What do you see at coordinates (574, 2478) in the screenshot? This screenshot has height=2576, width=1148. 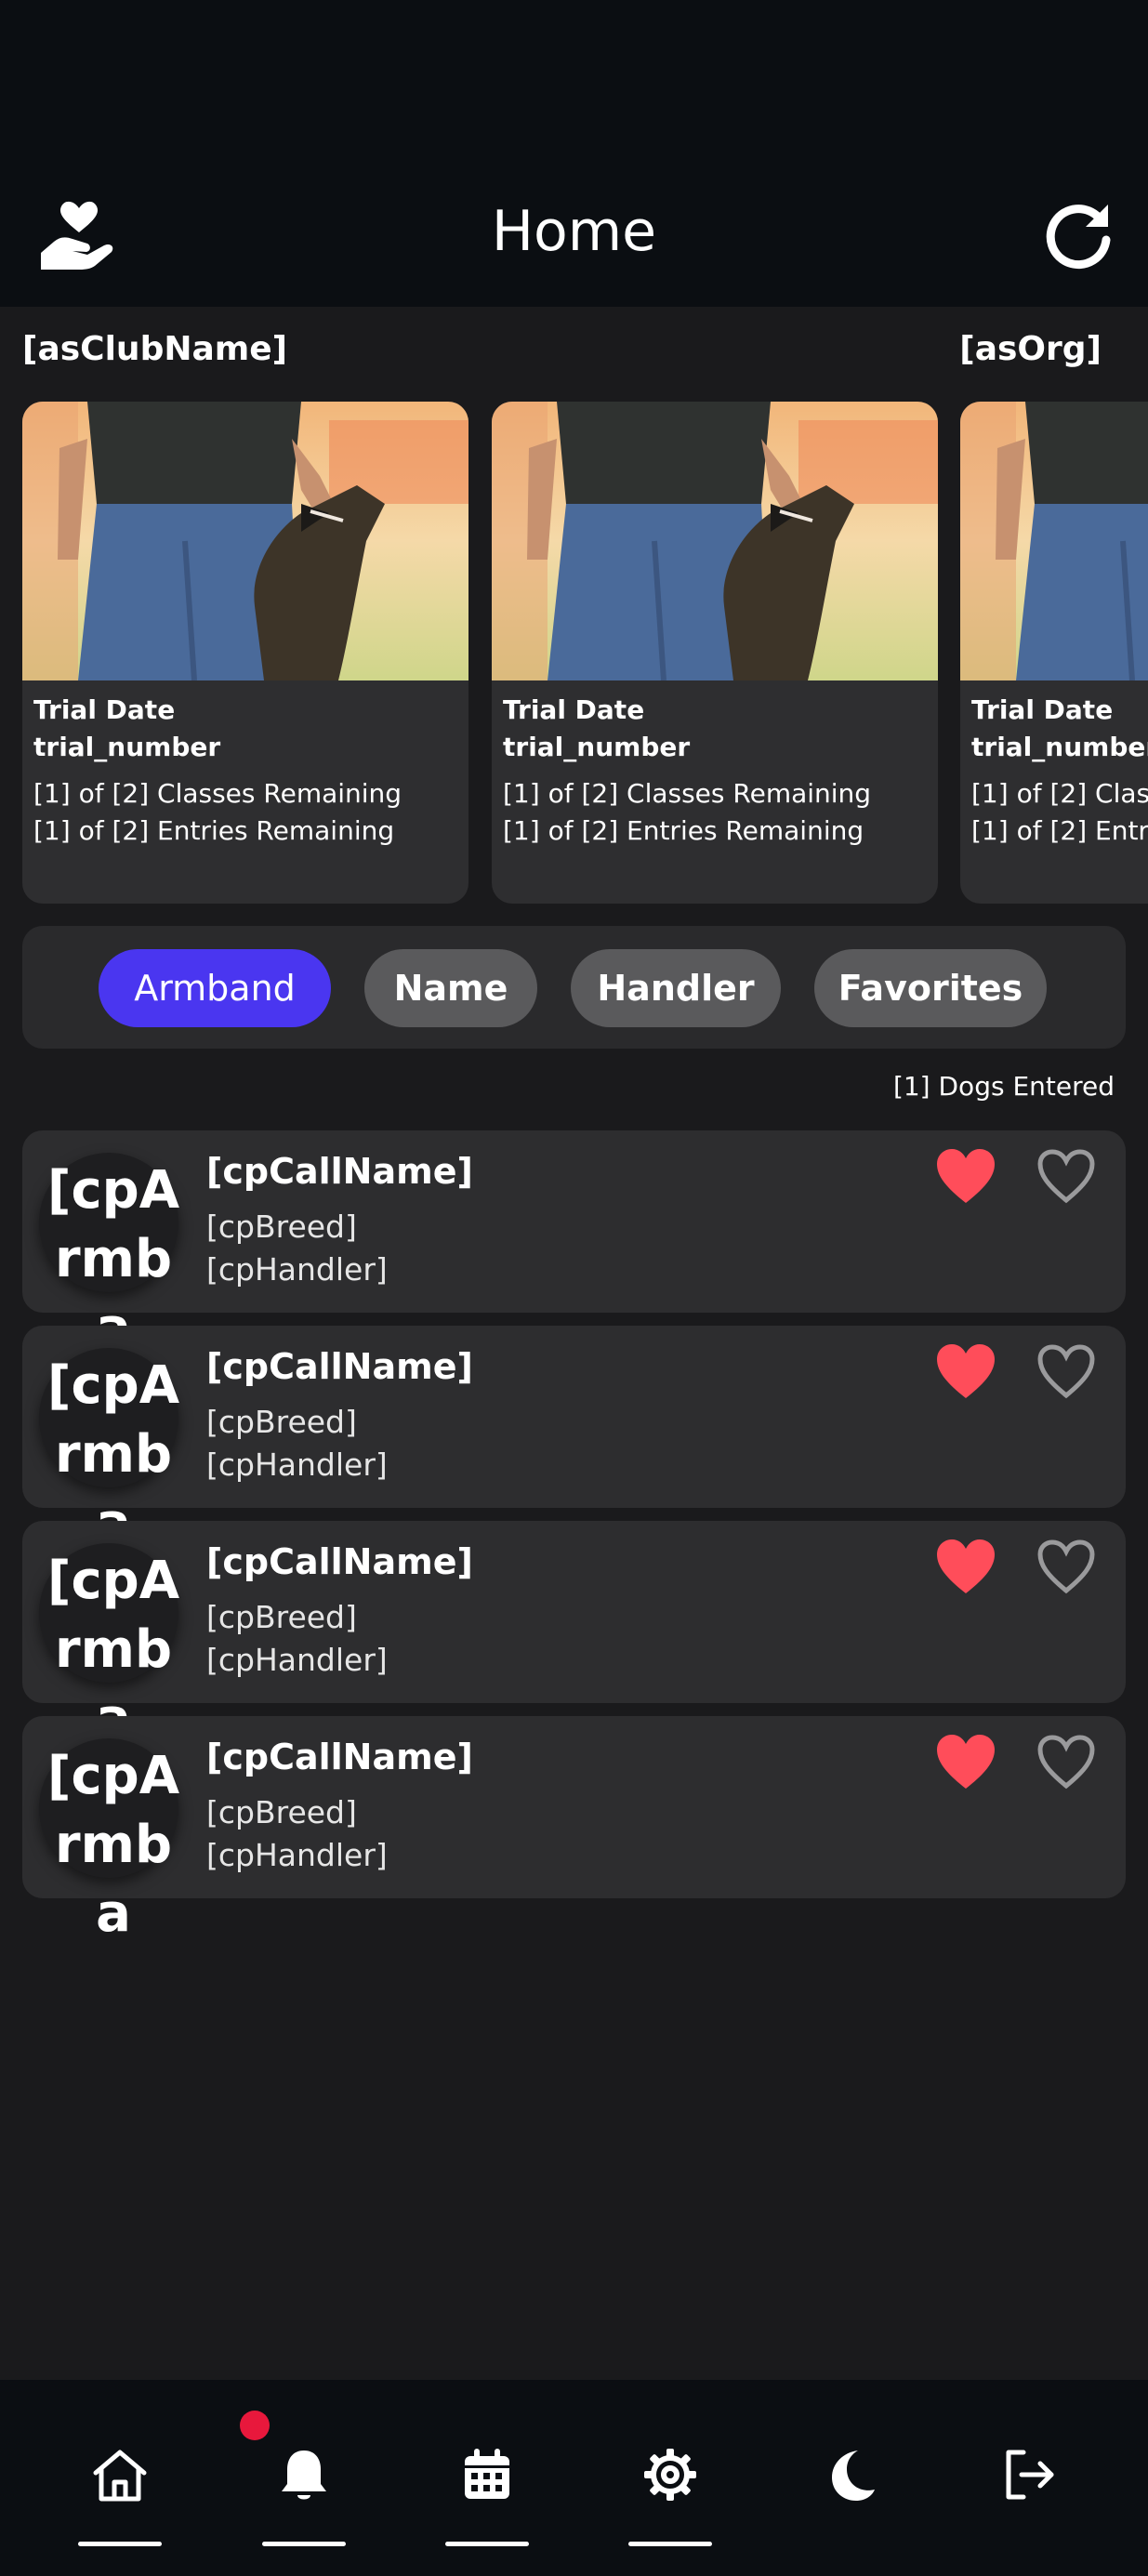 I see `bottom-nav` at bounding box center [574, 2478].